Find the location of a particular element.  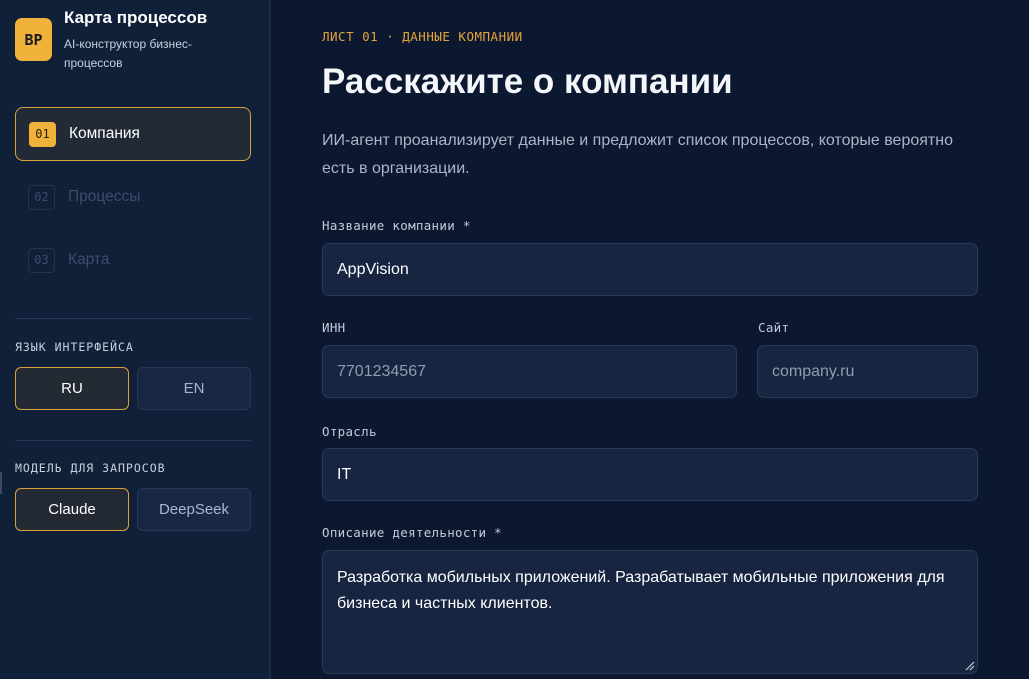

step-number: 02 is located at coordinates (41, 197).